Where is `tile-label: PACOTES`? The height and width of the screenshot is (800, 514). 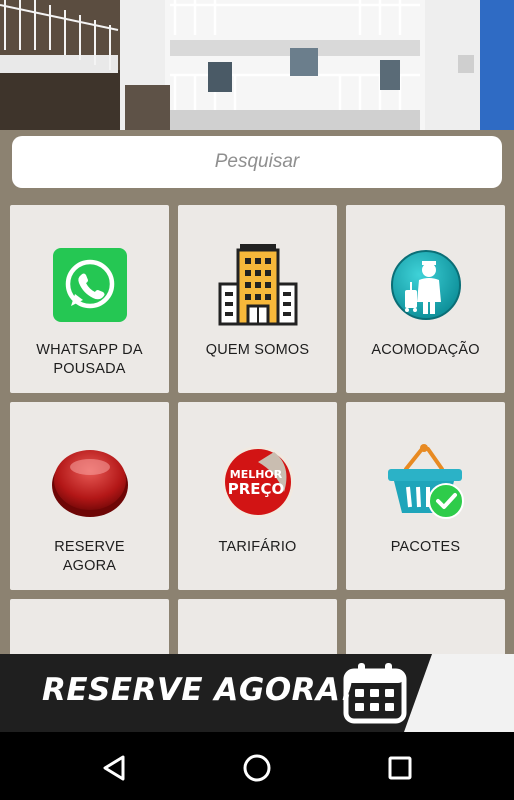
tile-label: PACOTES is located at coordinates (425, 547).